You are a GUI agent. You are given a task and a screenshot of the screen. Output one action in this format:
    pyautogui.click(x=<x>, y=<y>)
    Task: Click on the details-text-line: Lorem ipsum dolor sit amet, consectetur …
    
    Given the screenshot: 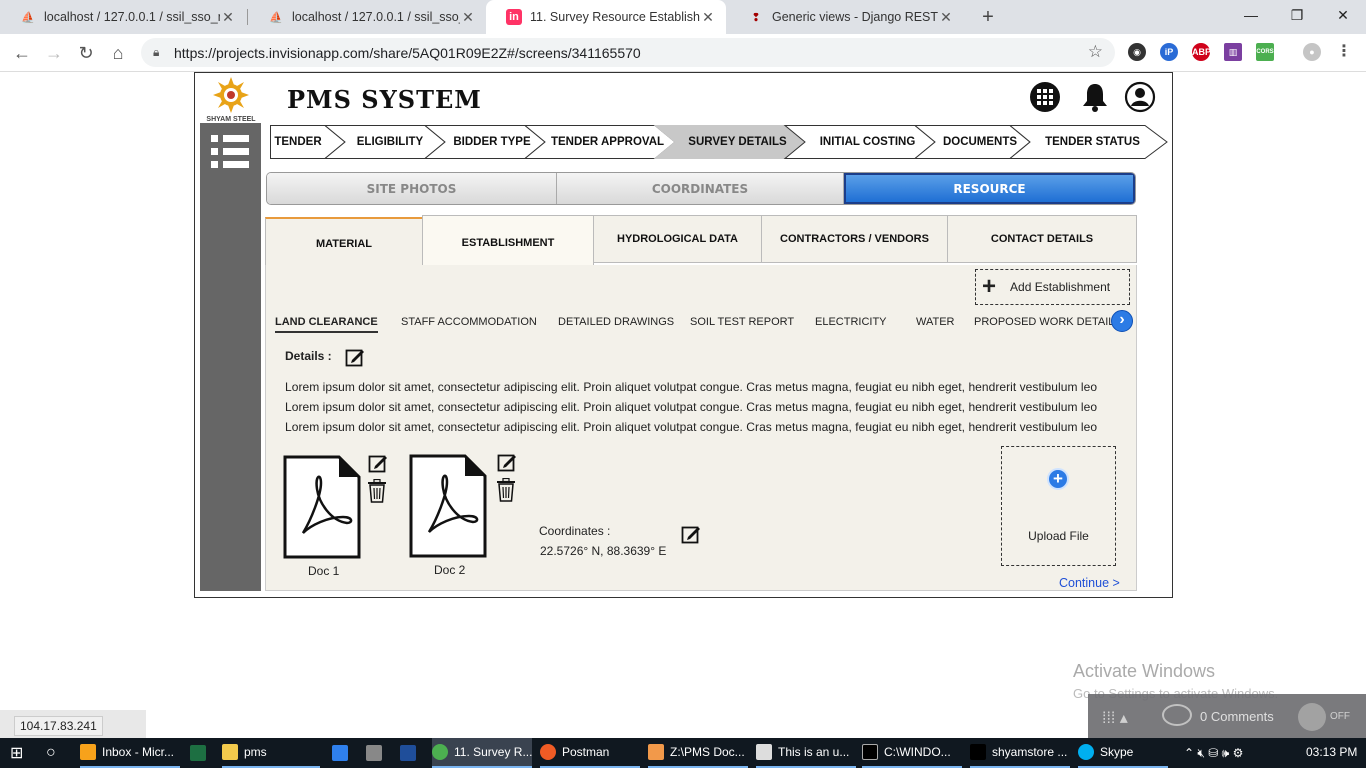 What is the action you would take?
    pyautogui.click(x=691, y=407)
    